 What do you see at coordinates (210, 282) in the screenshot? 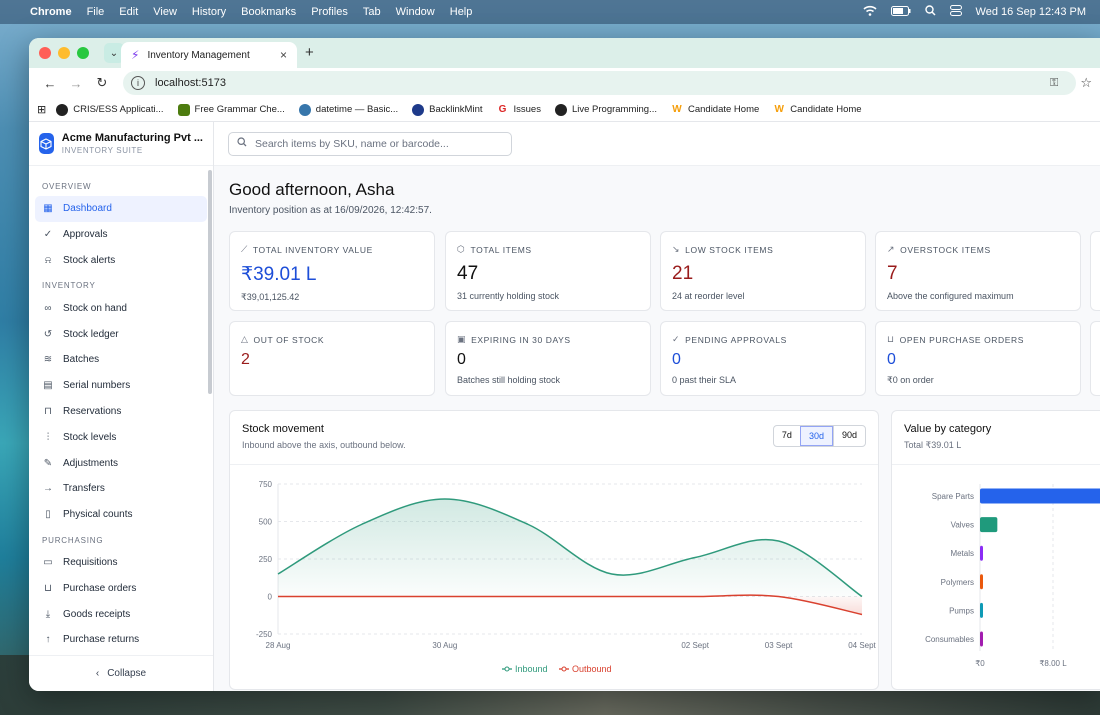
I see `sidebar-scrollbar` at bounding box center [210, 282].